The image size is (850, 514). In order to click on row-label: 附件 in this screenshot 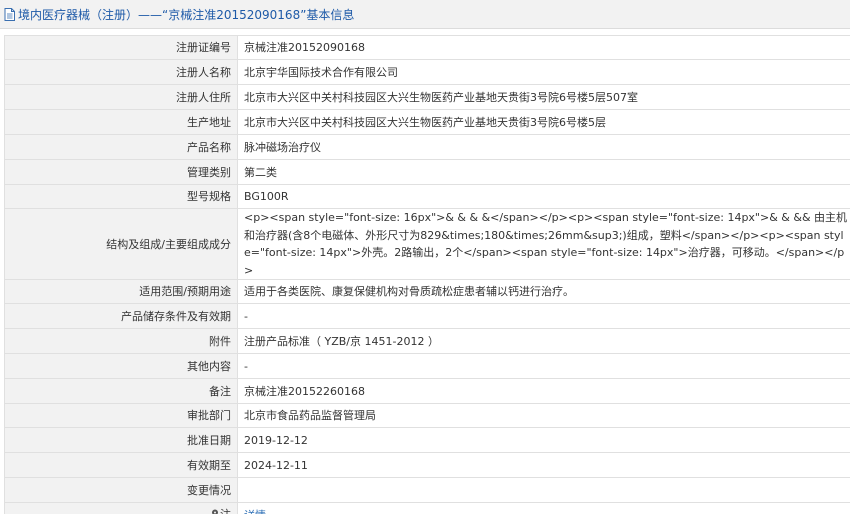, I will do `click(121, 341)`.